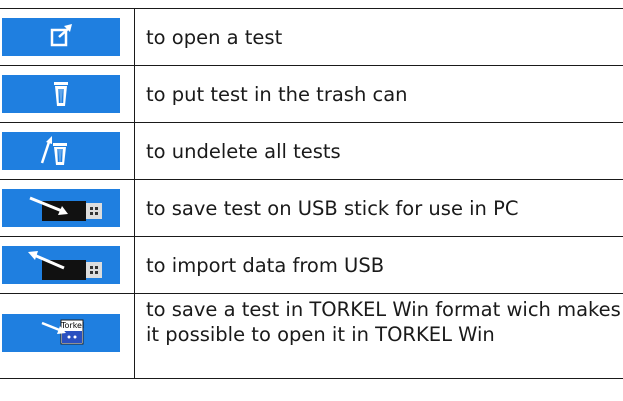 The image size is (623, 401). I want to click on trash-can-icon, so click(61, 94).